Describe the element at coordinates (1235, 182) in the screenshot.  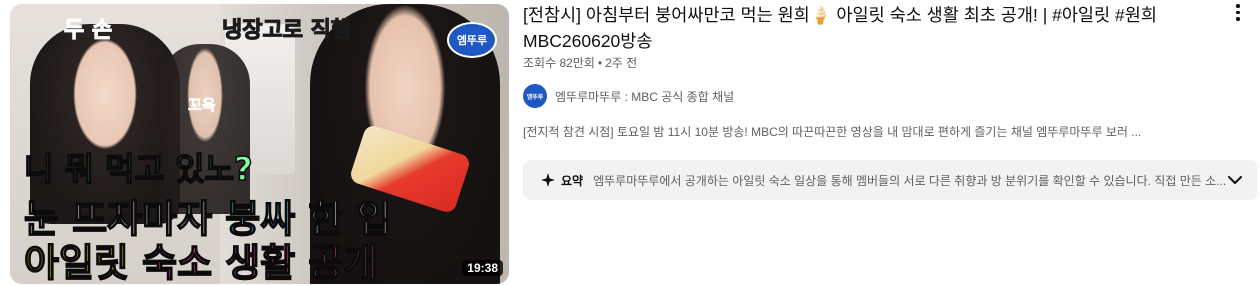
I see `chevron-down-icon` at that location.